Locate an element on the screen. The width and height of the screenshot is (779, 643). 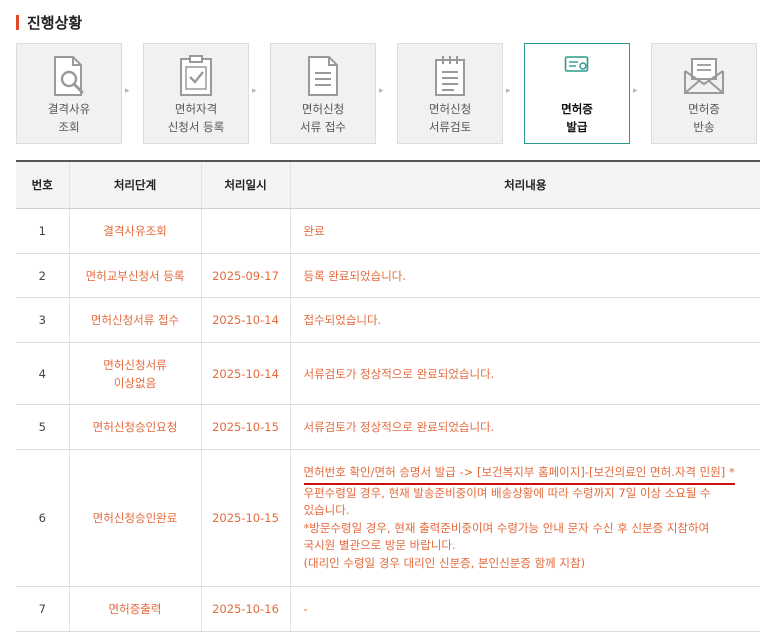
row-number: 2 is located at coordinates (42, 275).